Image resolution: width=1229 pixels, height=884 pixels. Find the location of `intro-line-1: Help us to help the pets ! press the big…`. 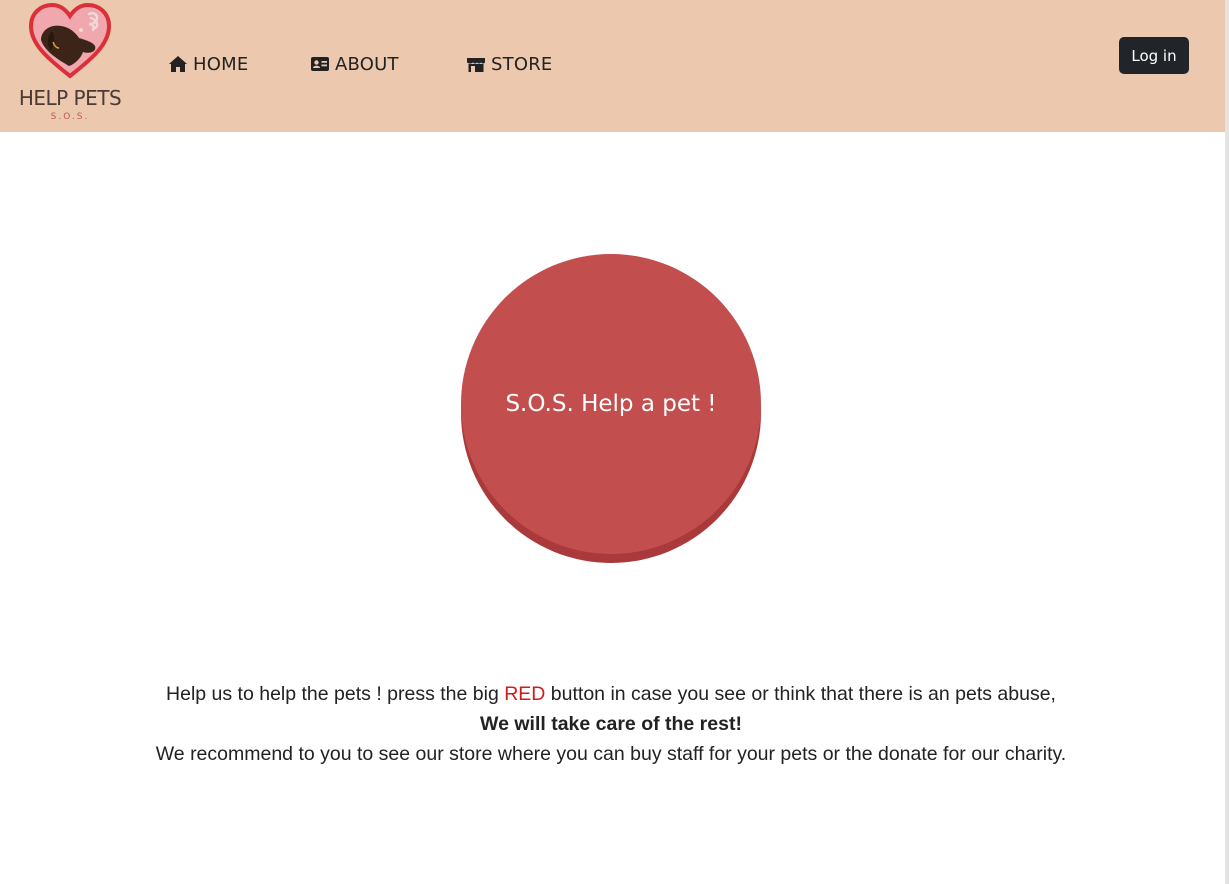

intro-line-1: Help us to help the pets ! press the big… is located at coordinates (611, 694).